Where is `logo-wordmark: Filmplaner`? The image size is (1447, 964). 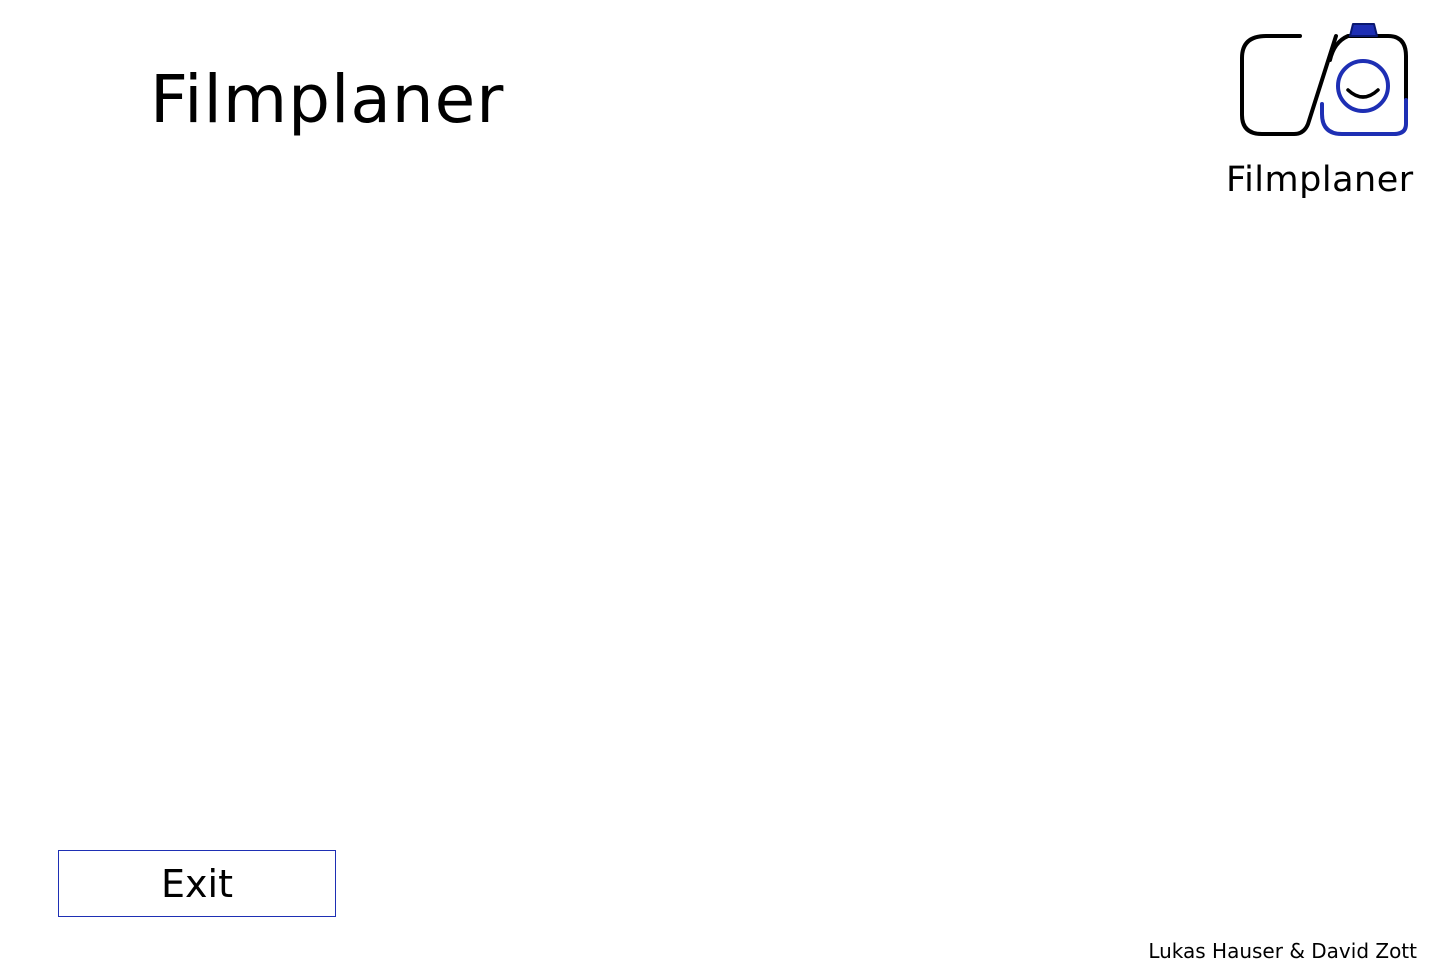 logo-wordmark: Filmplaner is located at coordinates (1320, 180).